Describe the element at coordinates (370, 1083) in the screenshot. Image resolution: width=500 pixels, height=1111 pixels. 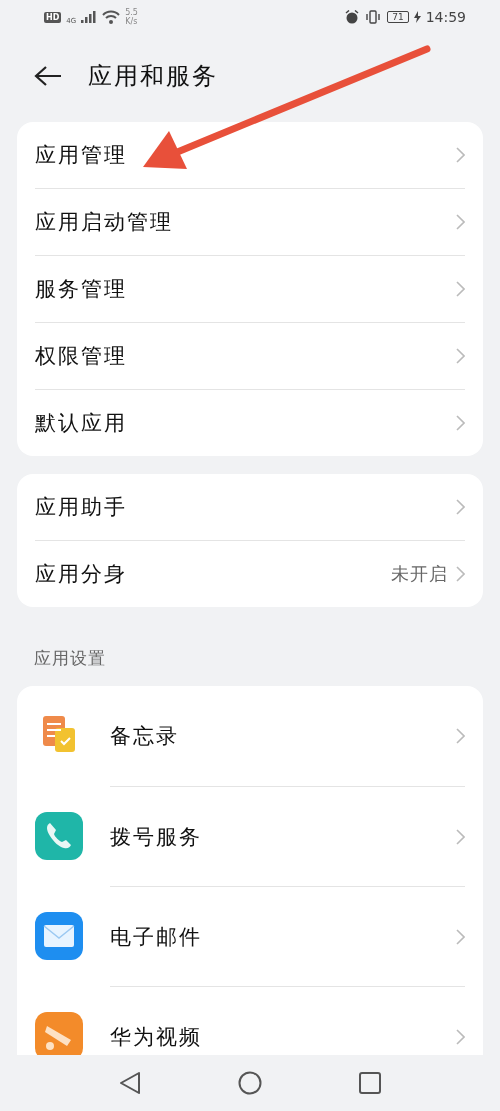
I see `recents-icon` at that location.